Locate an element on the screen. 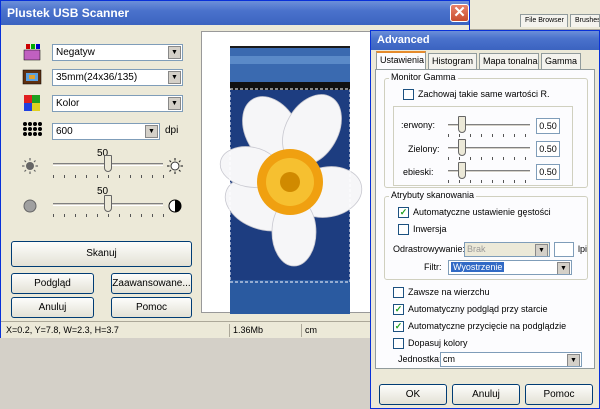  descreen-lpi-input is located at coordinates (564, 249).